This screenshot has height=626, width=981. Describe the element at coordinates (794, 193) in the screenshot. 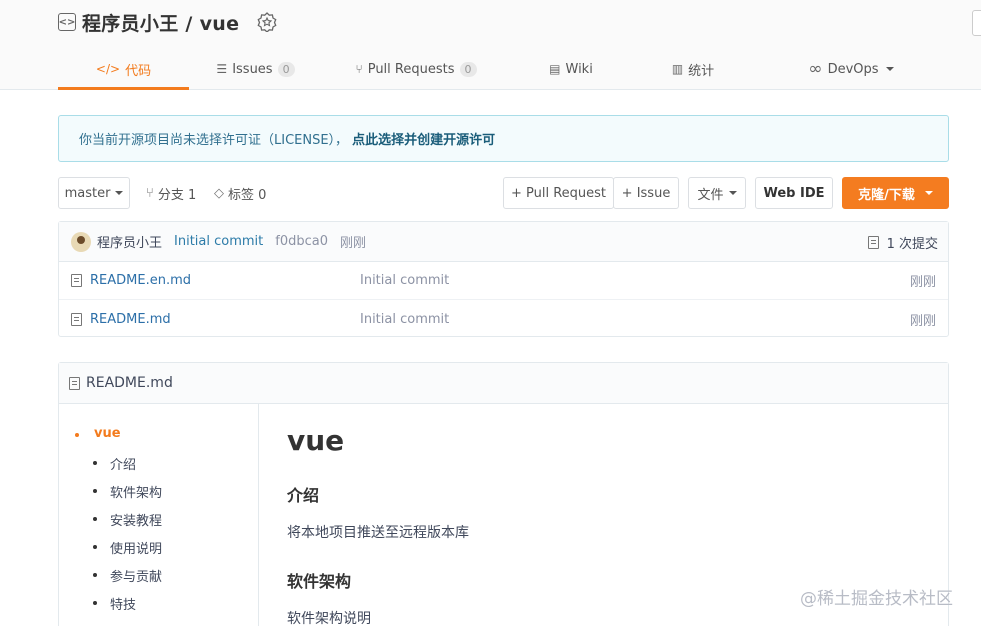

I see `web-ide-button: Web IDE` at that location.